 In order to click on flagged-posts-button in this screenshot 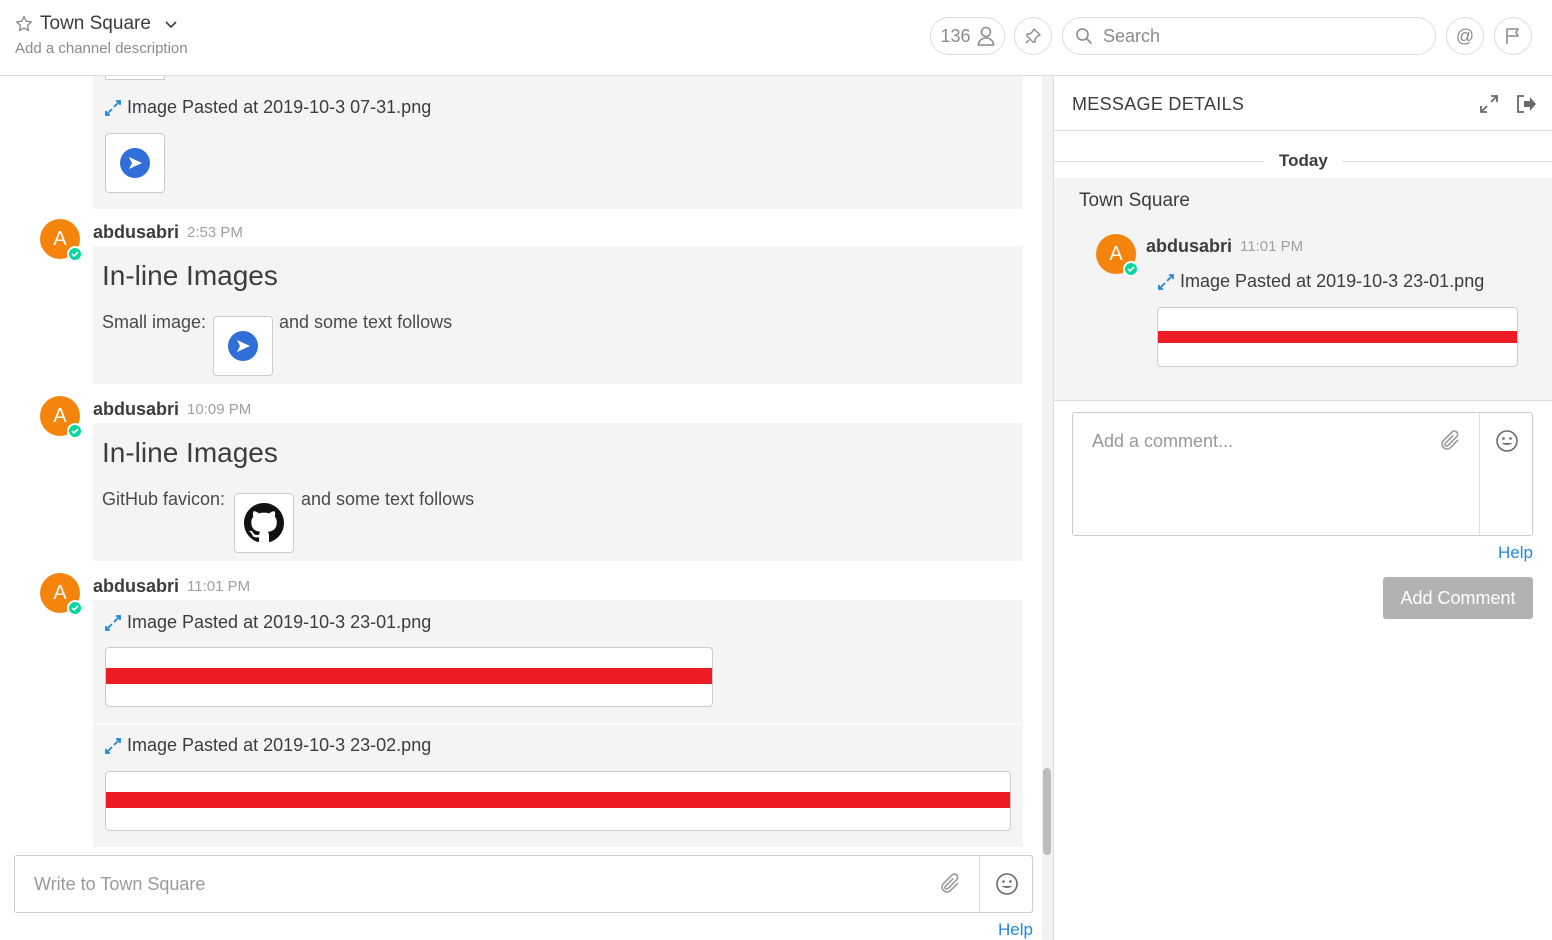, I will do `click(1513, 36)`.